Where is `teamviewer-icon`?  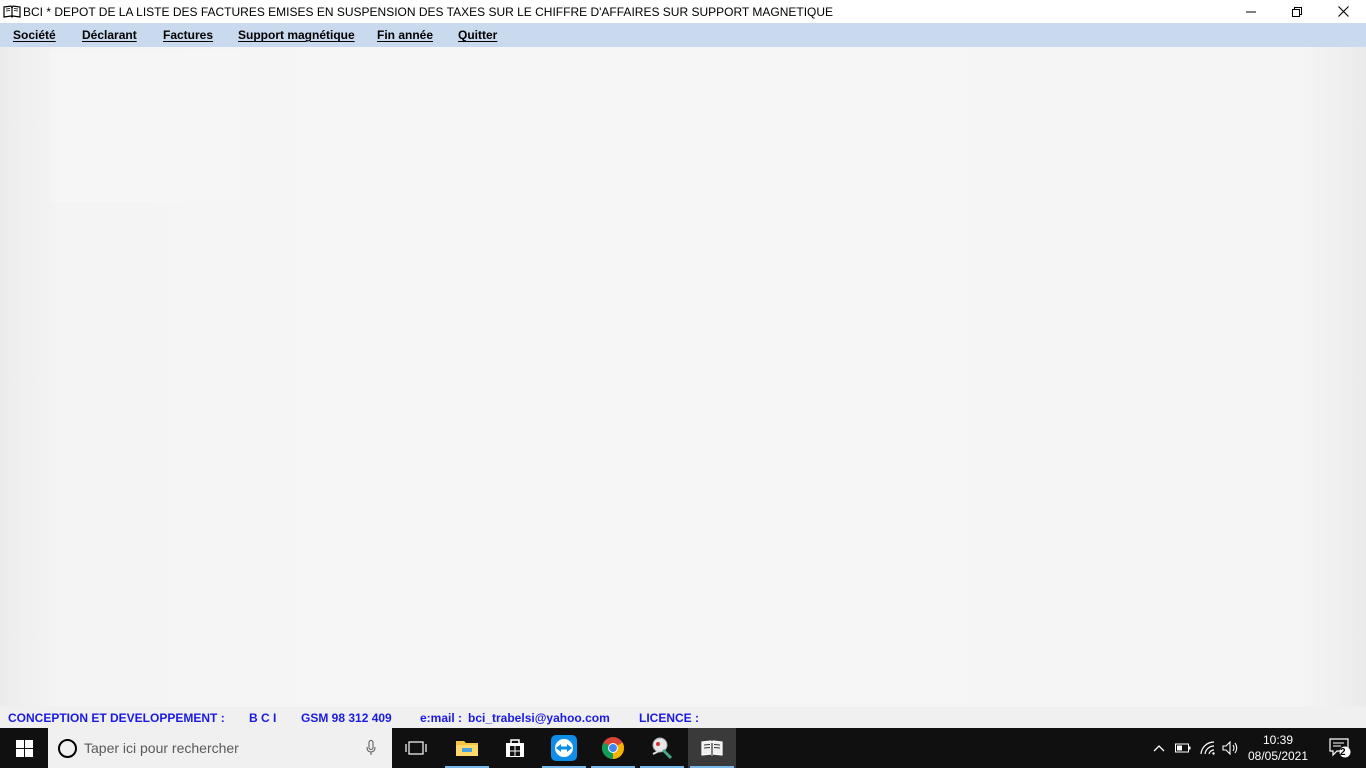
teamviewer-icon is located at coordinates (564, 748).